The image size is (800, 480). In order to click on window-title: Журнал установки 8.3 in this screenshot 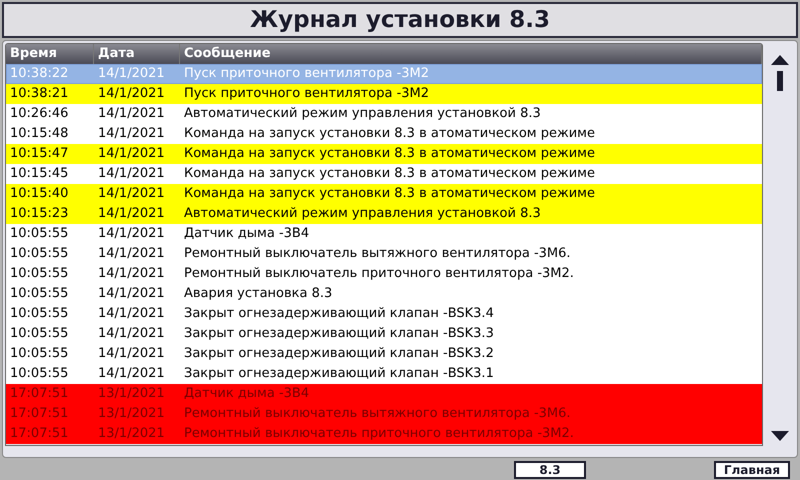, I will do `click(400, 20)`.